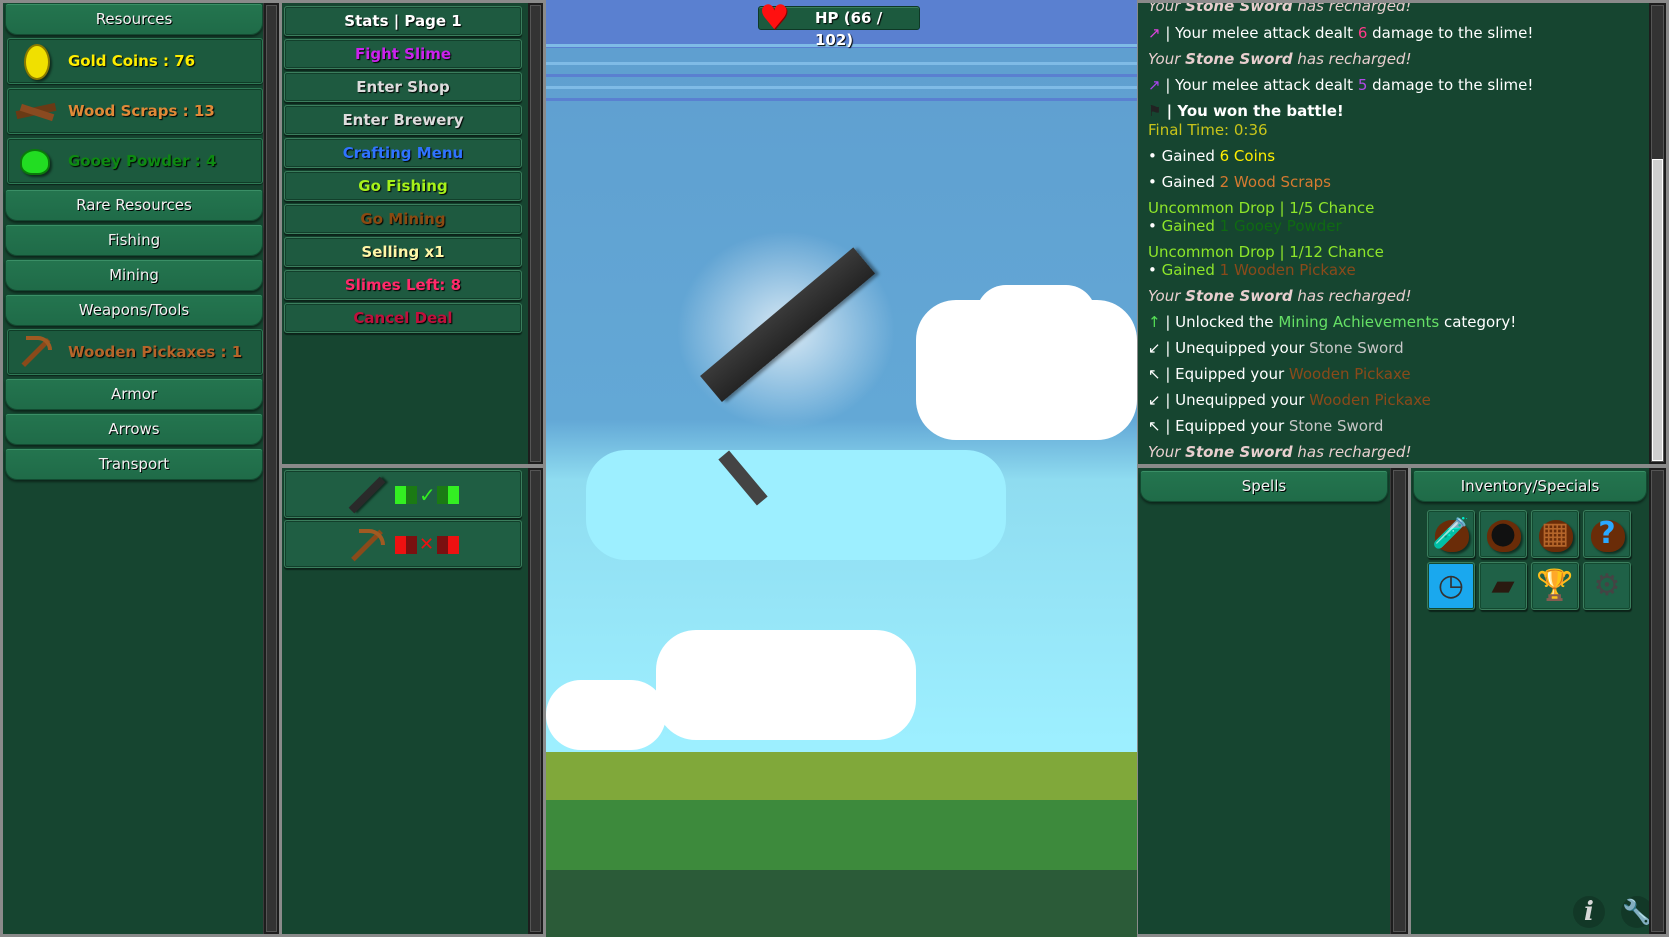  Describe the element at coordinates (535, 701) in the screenshot. I see `equipment-scrollbar` at that location.